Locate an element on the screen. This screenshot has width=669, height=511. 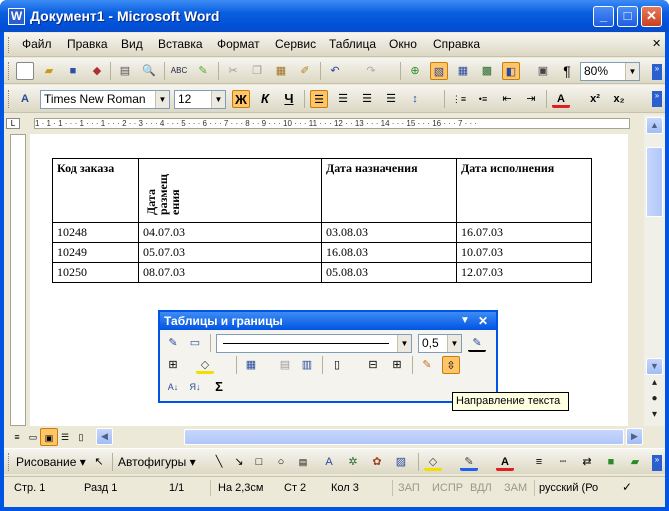
research-icon: ✎ is located at coordinates (203, 71).